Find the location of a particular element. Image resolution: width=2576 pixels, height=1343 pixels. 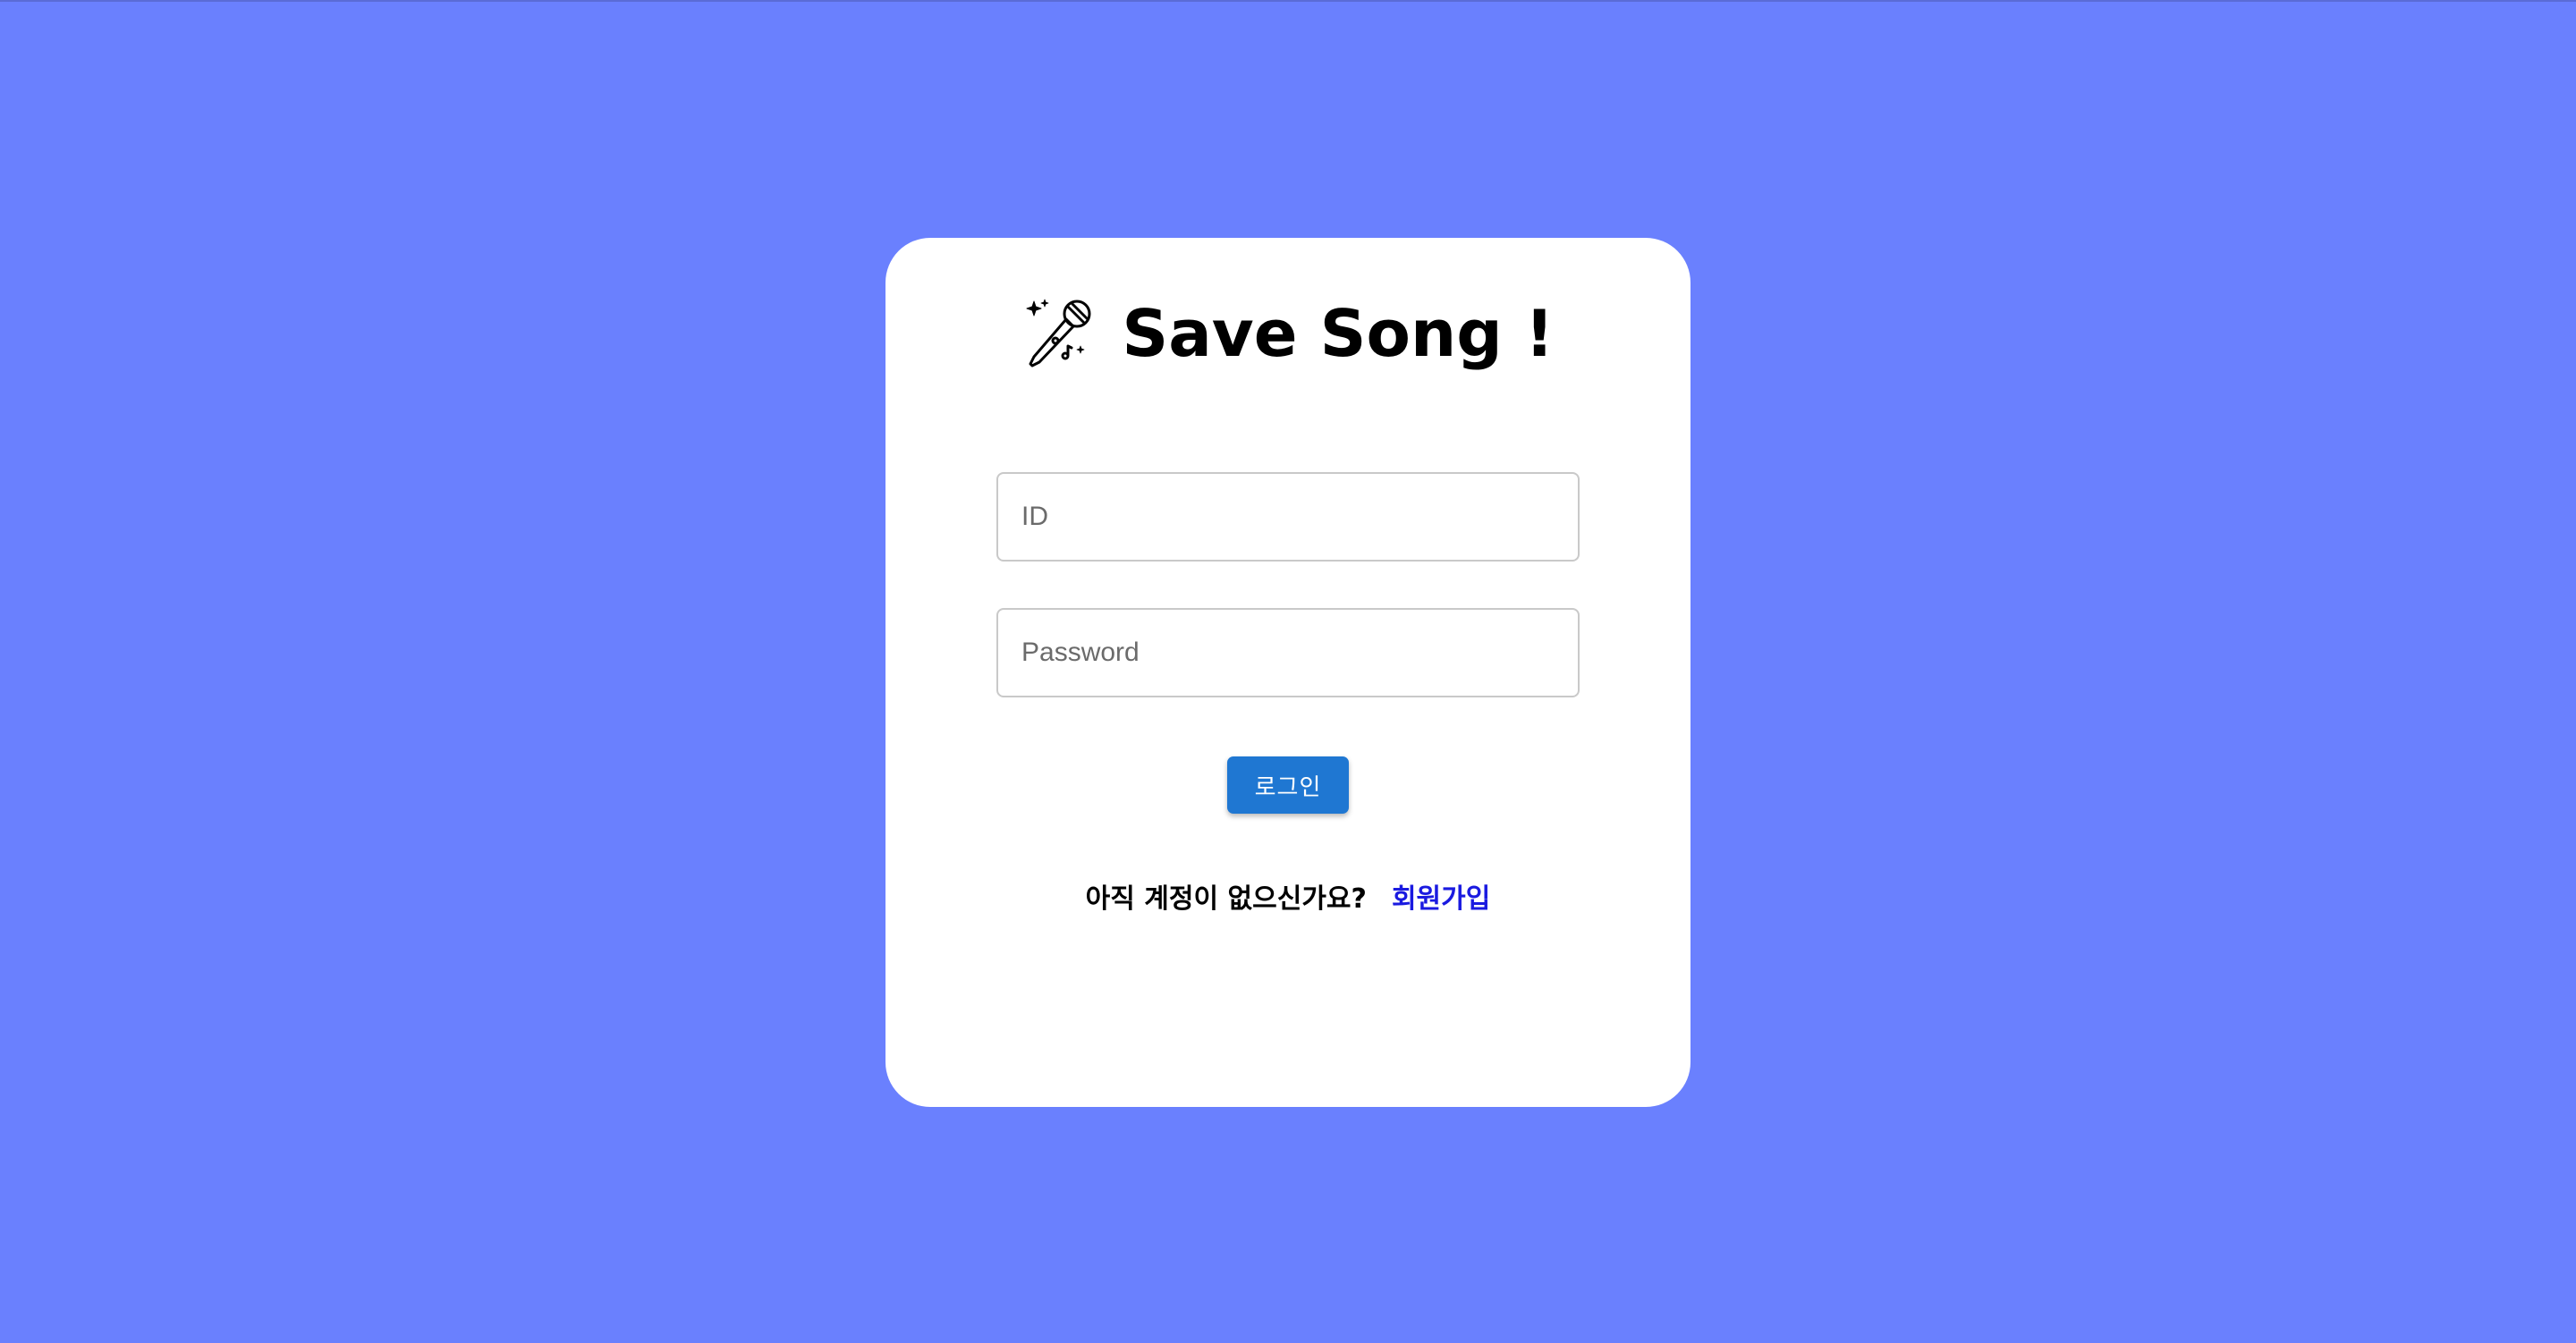

title-row: Save Song ! is located at coordinates (1288, 334).